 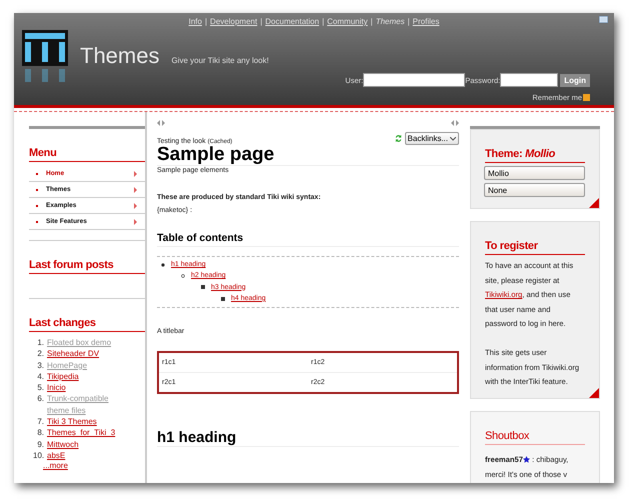 What do you see at coordinates (40, 433) in the screenshot?
I see `list-number: 8.` at bounding box center [40, 433].